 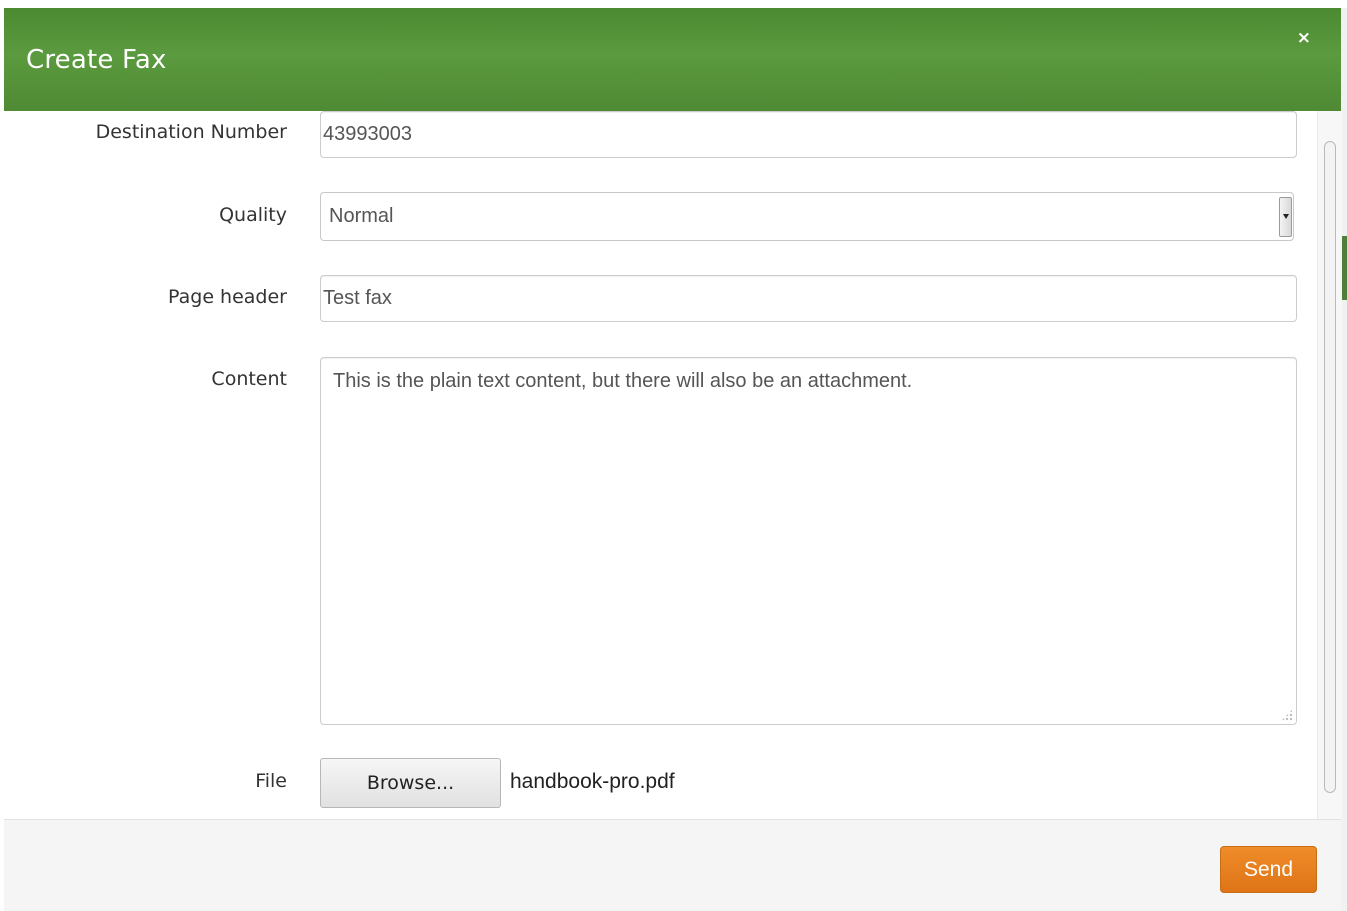 I want to click on quality-selected-value: Normal, so click(x=361, y=216).